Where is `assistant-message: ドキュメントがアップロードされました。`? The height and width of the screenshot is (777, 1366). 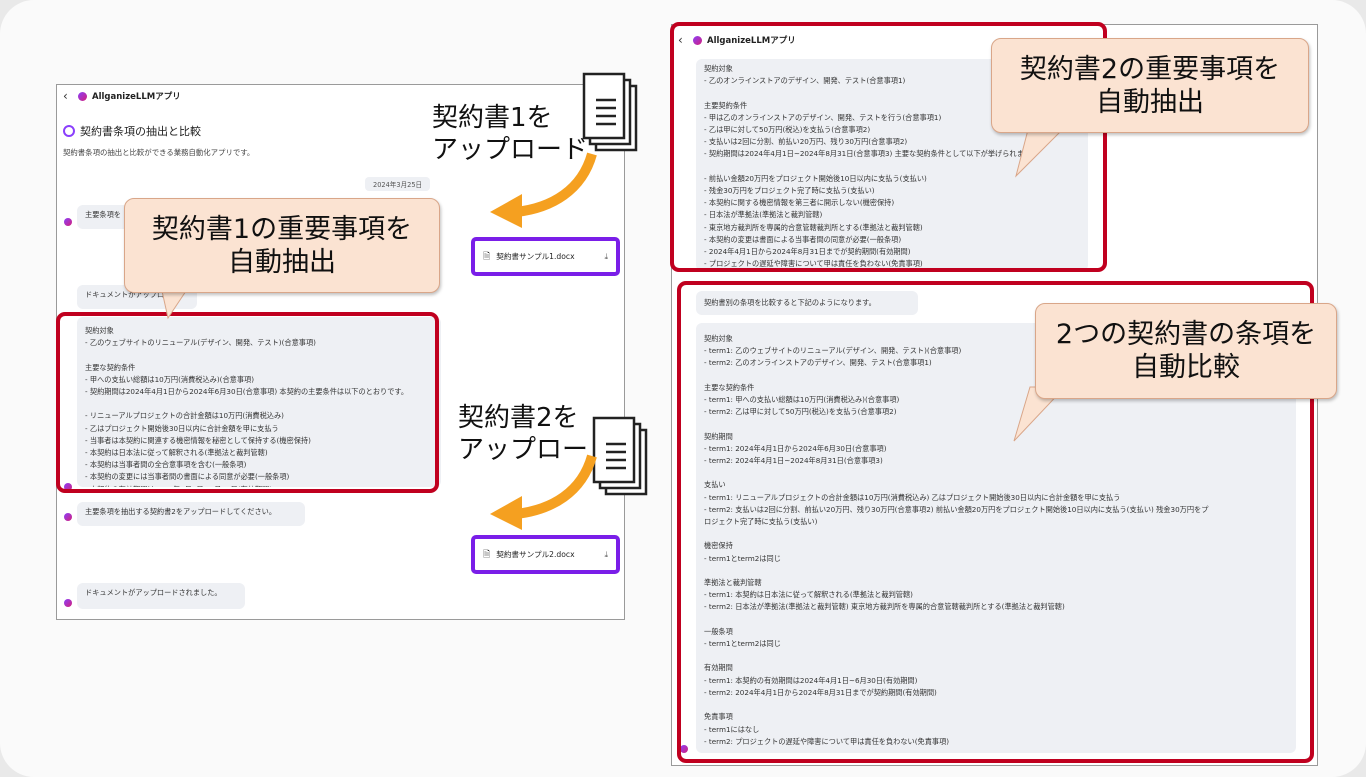
assistant-message: ドキュメントがアップロードされました。 is located at coordinates (161, 596).